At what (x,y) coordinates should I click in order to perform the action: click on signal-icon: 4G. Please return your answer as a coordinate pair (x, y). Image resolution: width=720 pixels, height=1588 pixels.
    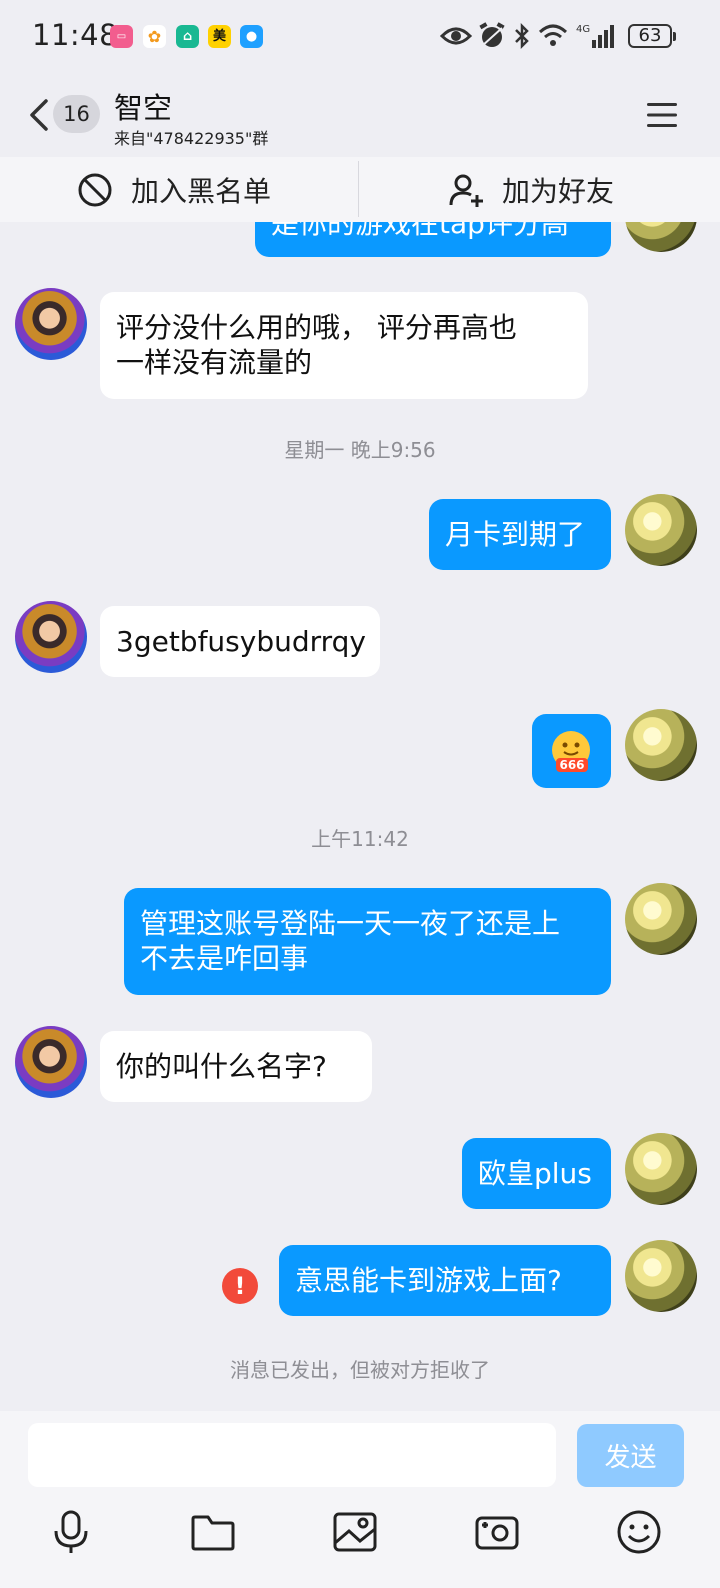
    Looking at the image, I should click on (595, 36).